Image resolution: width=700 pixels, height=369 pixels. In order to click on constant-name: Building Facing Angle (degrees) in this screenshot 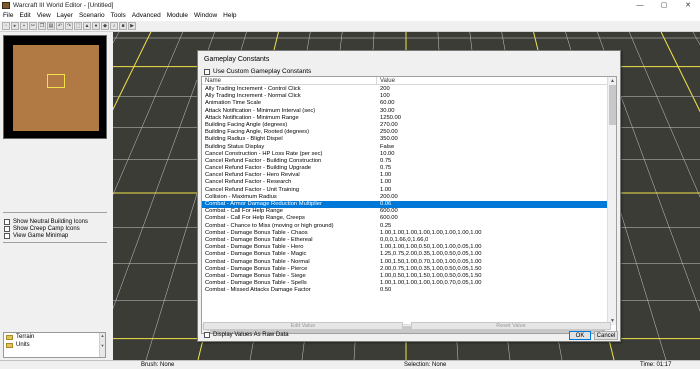, I will do `click(246, 124)`.